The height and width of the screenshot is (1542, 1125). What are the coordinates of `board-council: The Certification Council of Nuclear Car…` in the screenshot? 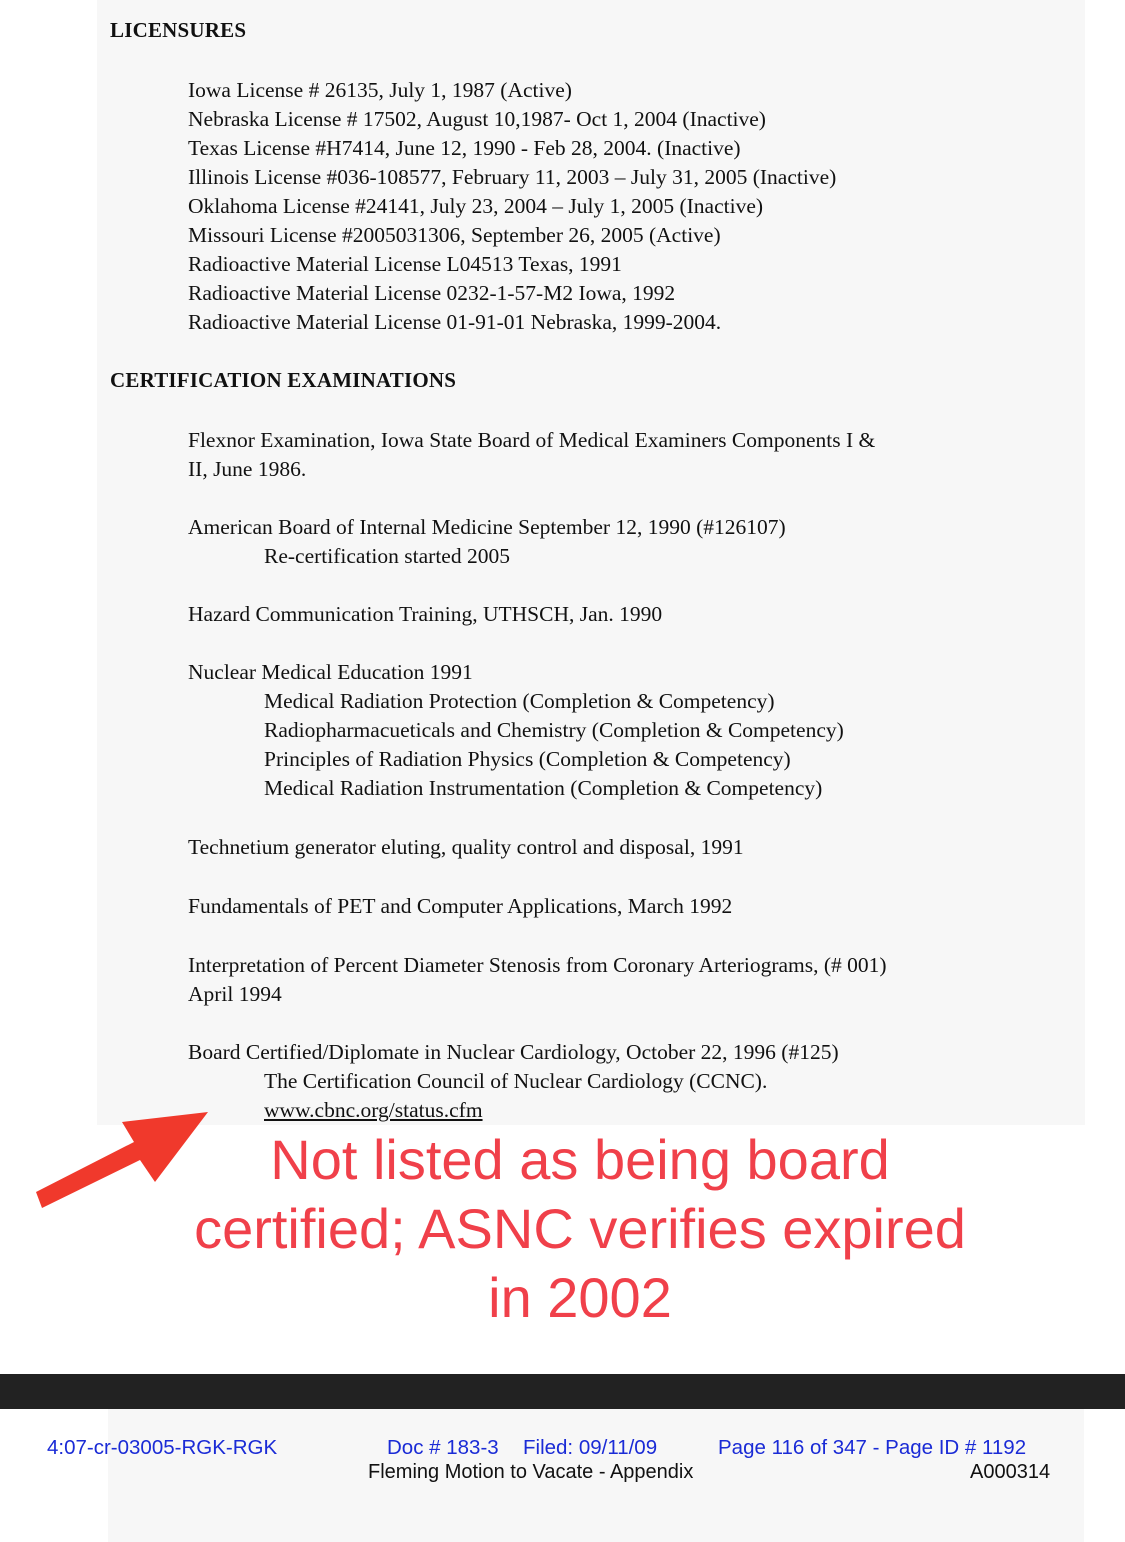 It's located at (516, 1081).